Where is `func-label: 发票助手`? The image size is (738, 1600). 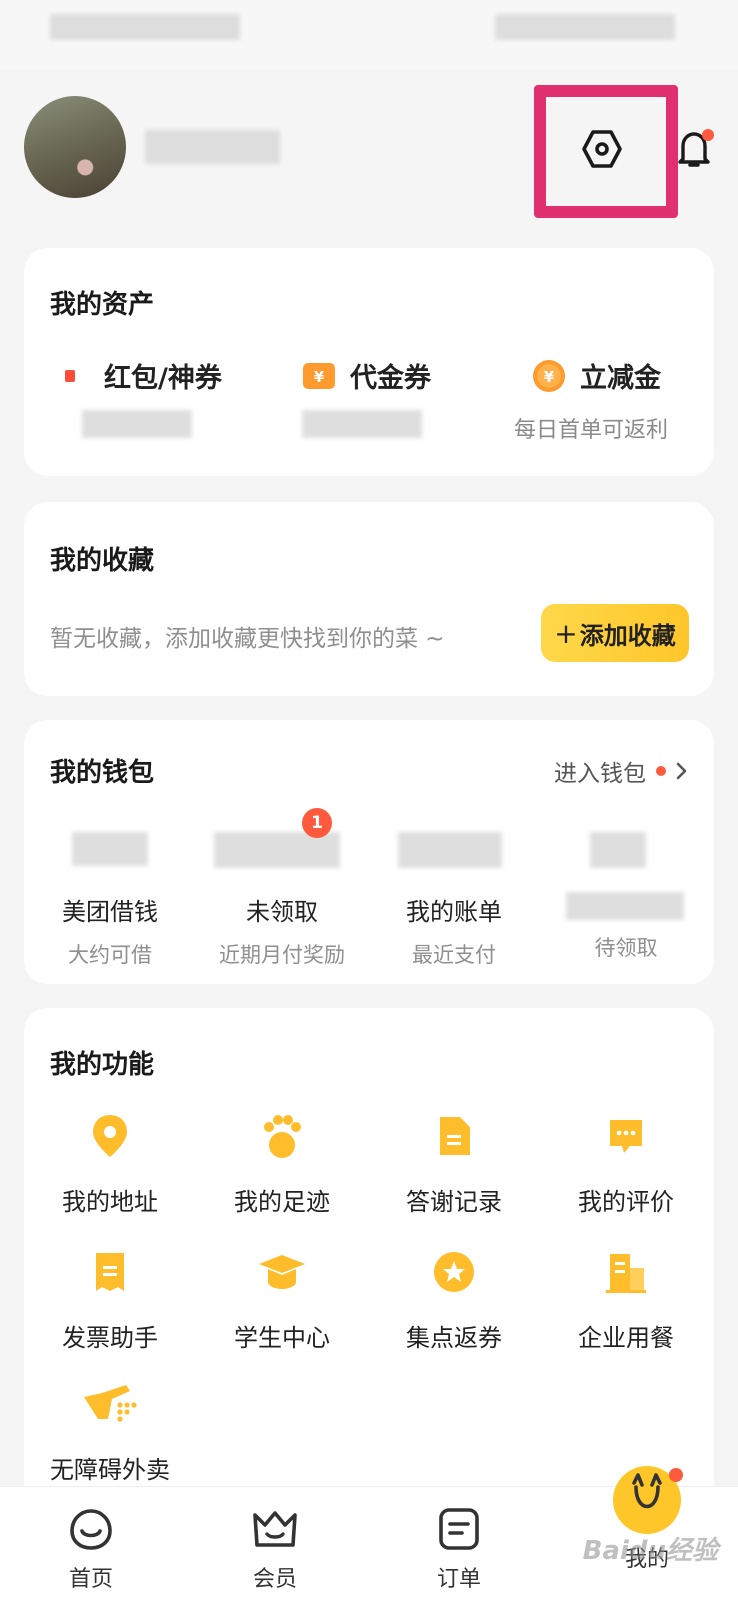 func-label: 发票助手 is located at coordinates (110, 1338).